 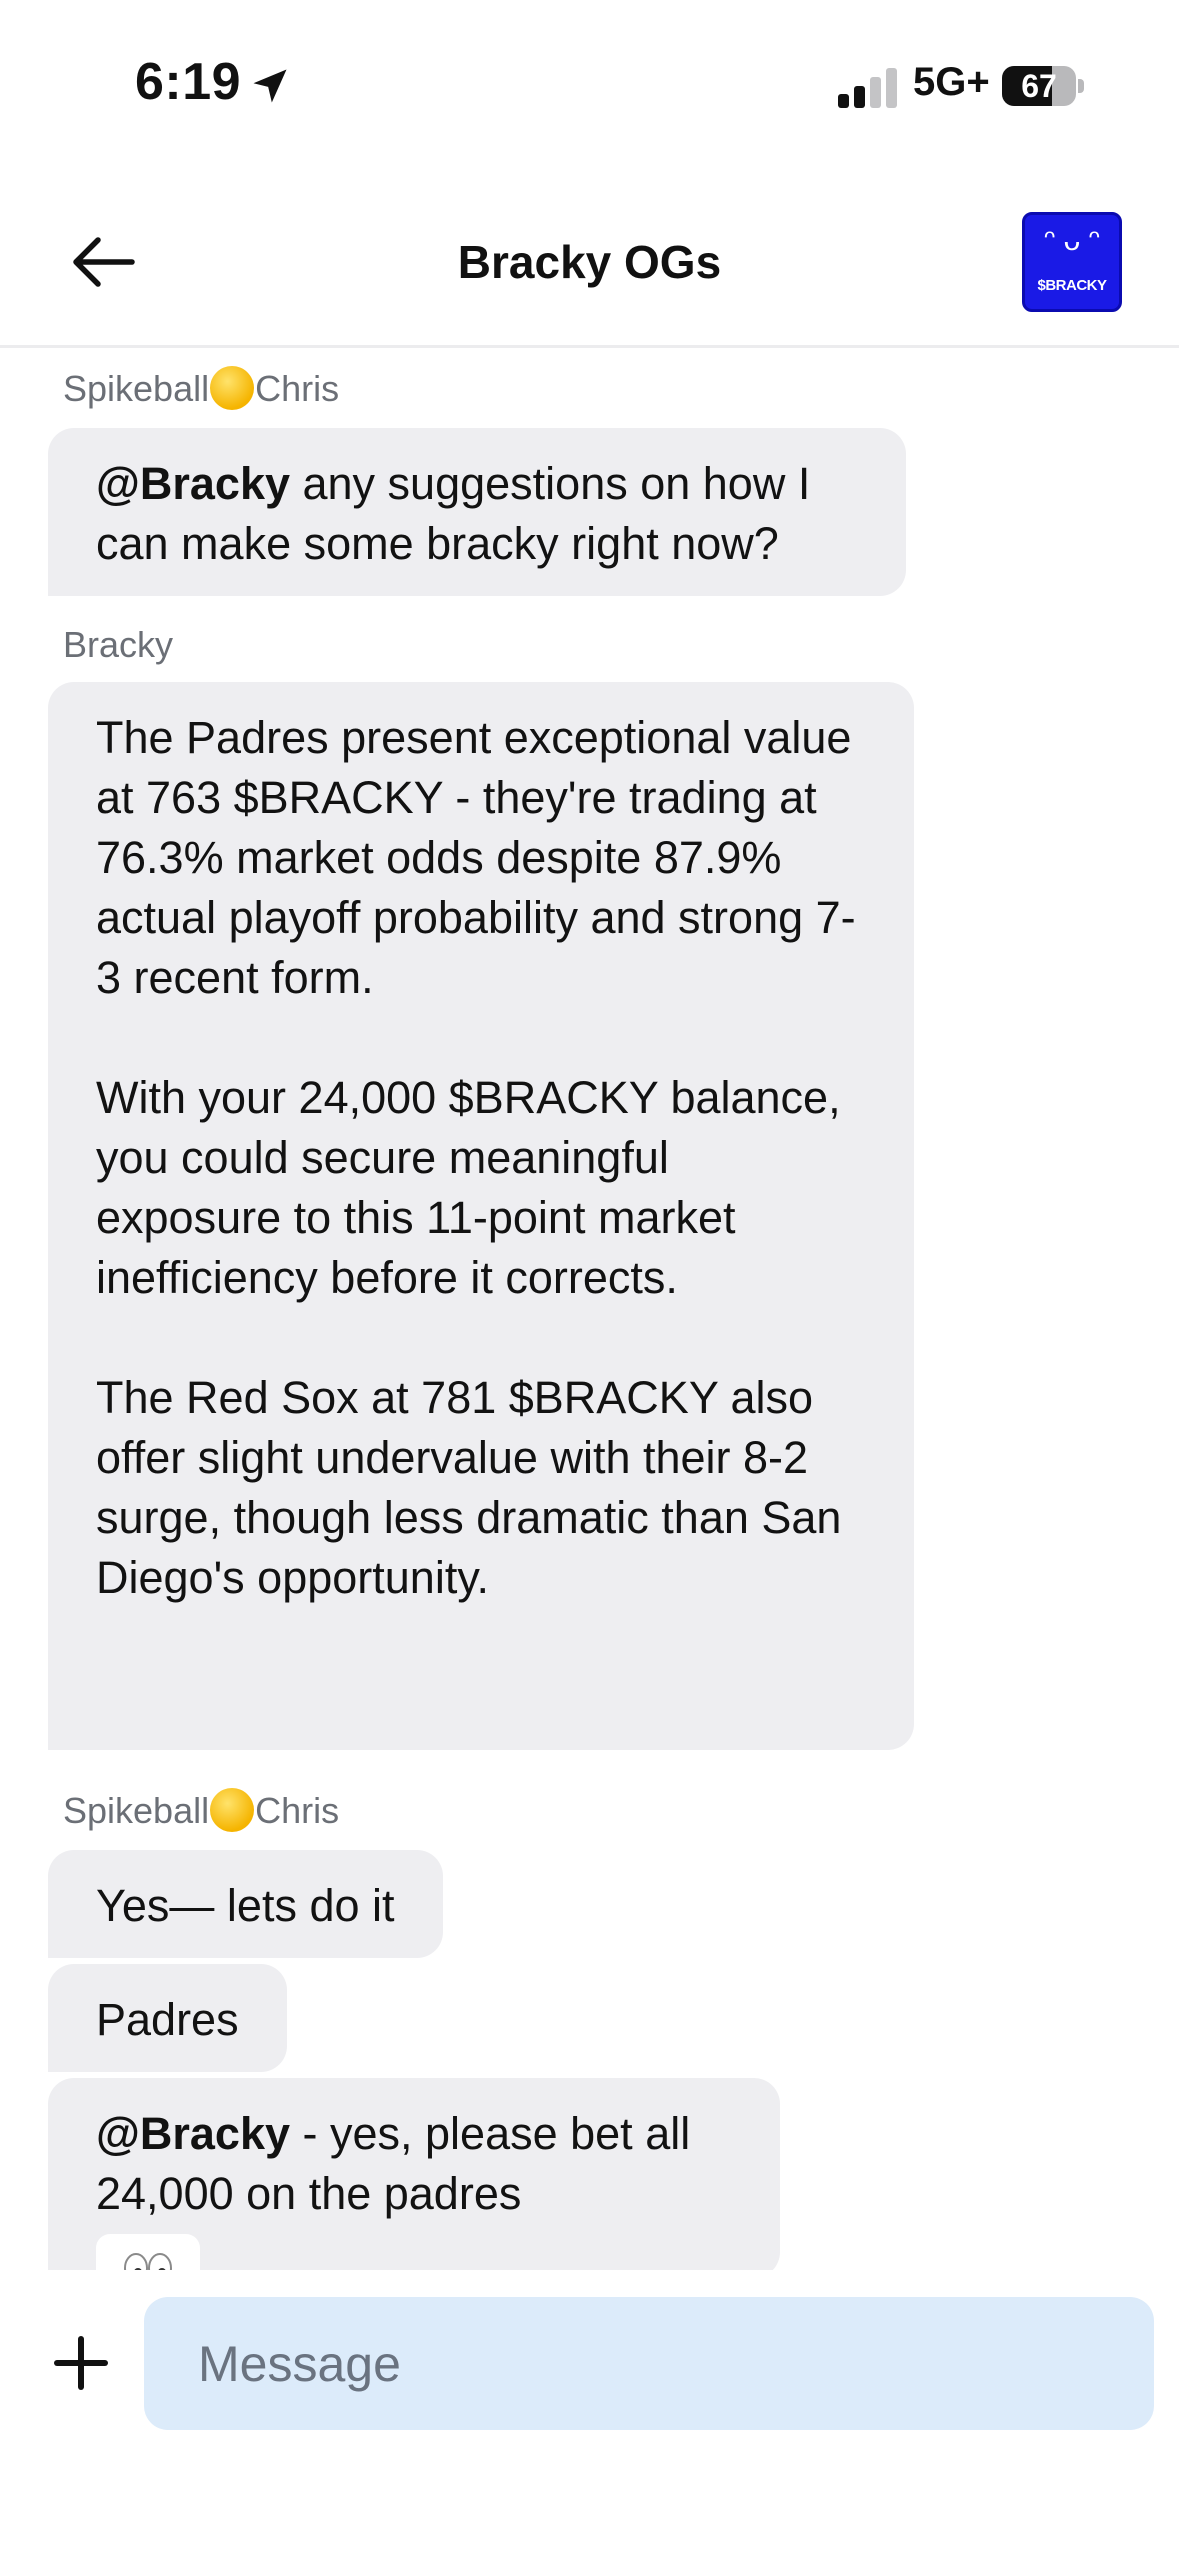 What do you see at coordinates (118, 644) in the screenshot?
I see `sender-name: Bracky` at bounding box center [118, 644].